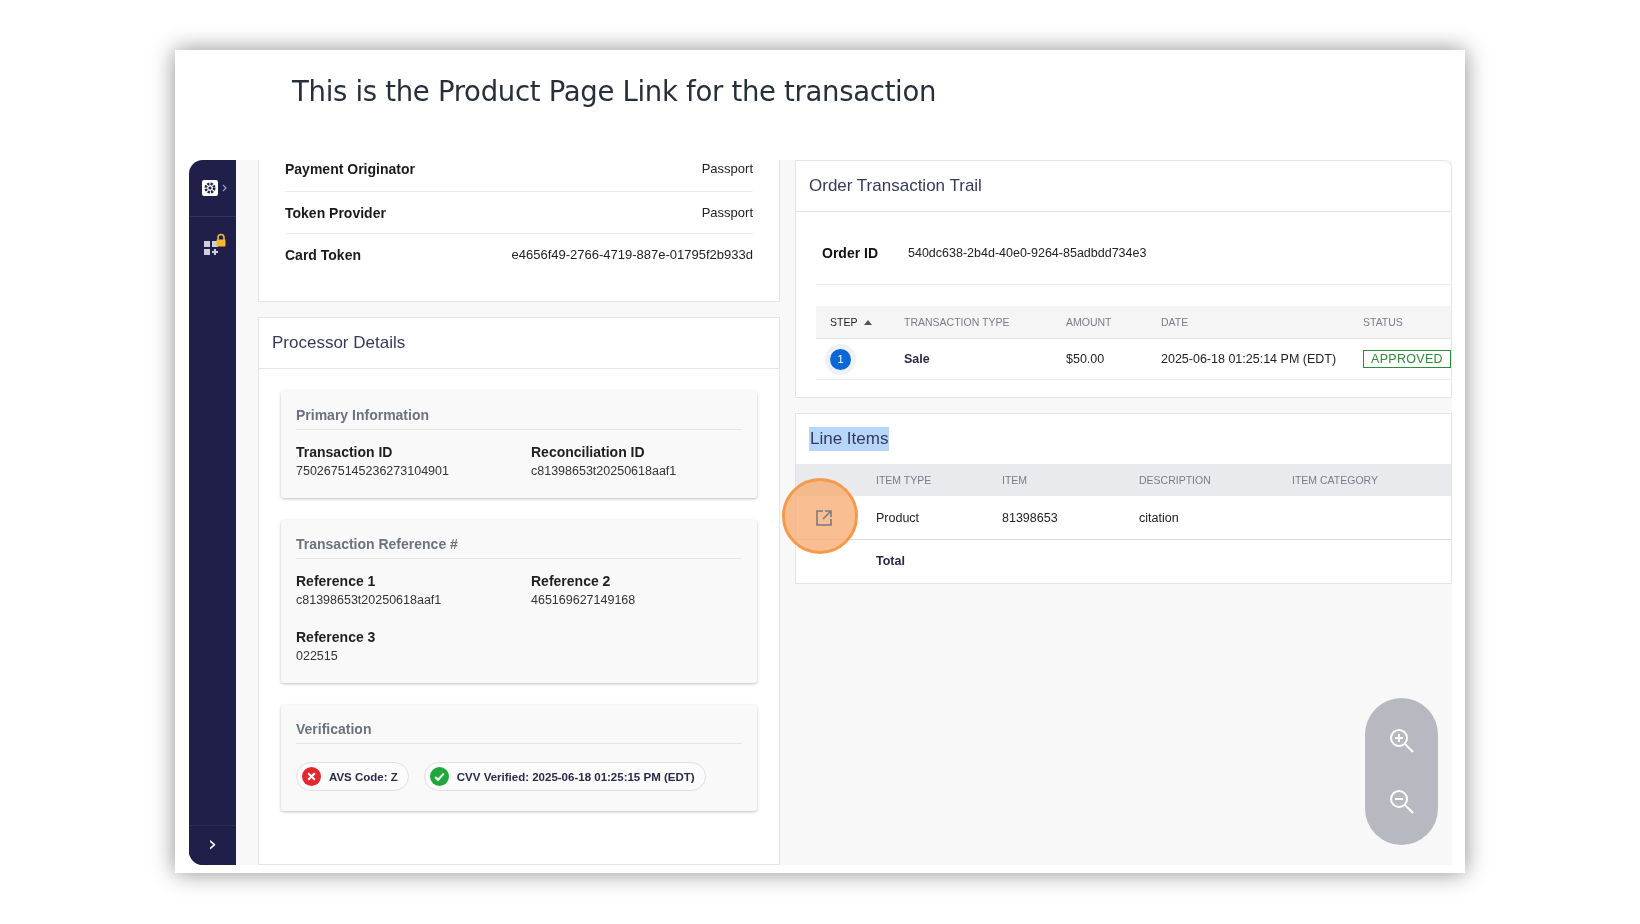  Describe the element at coordinates (614, 91) in the screenshot. I see `caption-title: This is the Product Page Link for the transaction` at that location.